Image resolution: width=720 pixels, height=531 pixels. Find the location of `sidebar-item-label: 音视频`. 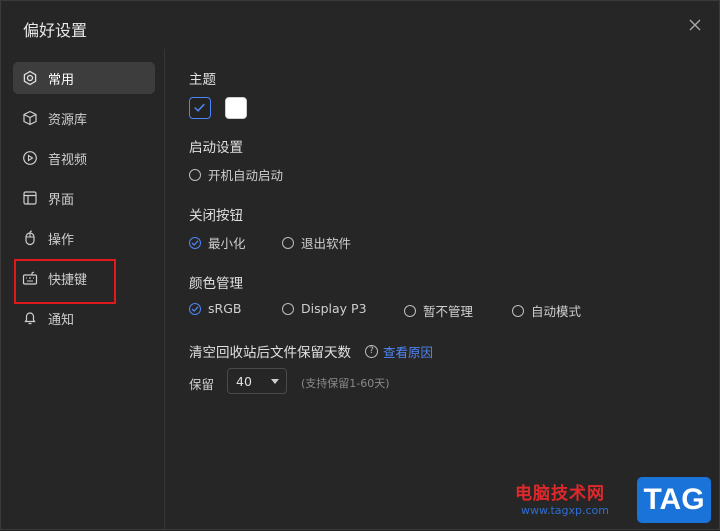

sidebar-item-label: 音视频 is located at coordinates (68, 160).